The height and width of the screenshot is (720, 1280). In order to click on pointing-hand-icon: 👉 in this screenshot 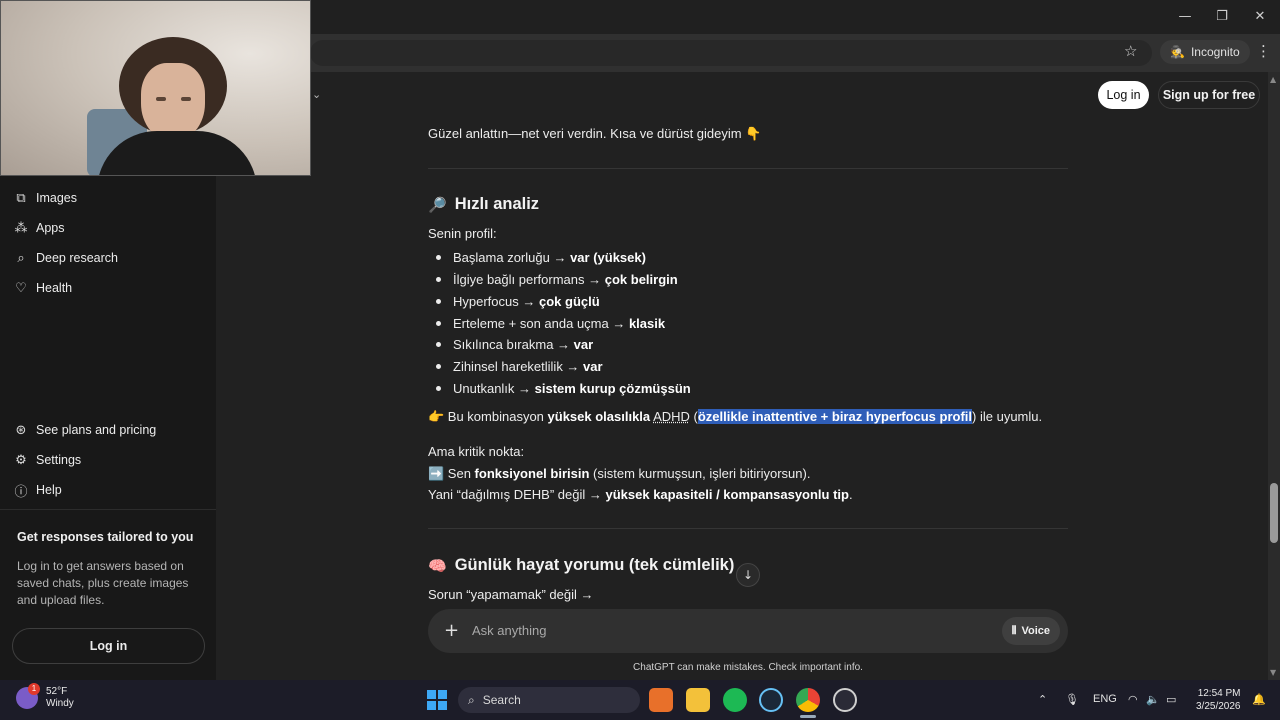, I will do `click(436, 417)`.